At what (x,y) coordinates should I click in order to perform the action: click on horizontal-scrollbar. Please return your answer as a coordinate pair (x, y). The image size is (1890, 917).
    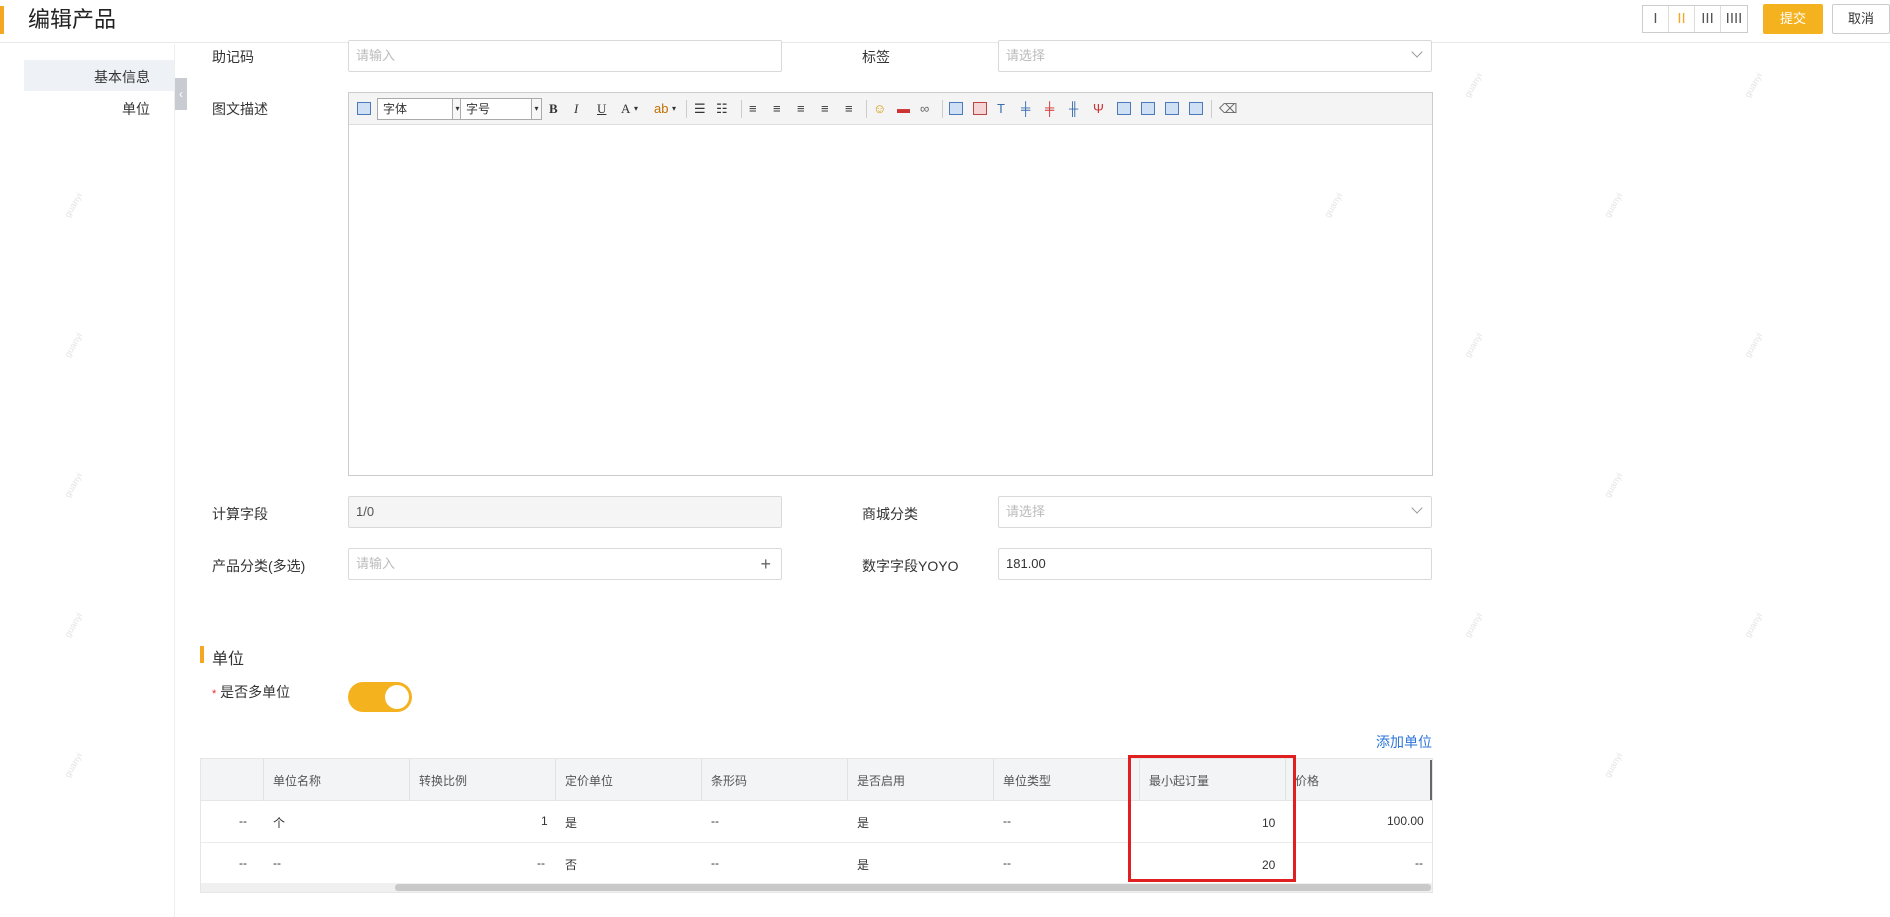
    Looking at the image, I should click on (816, 887).